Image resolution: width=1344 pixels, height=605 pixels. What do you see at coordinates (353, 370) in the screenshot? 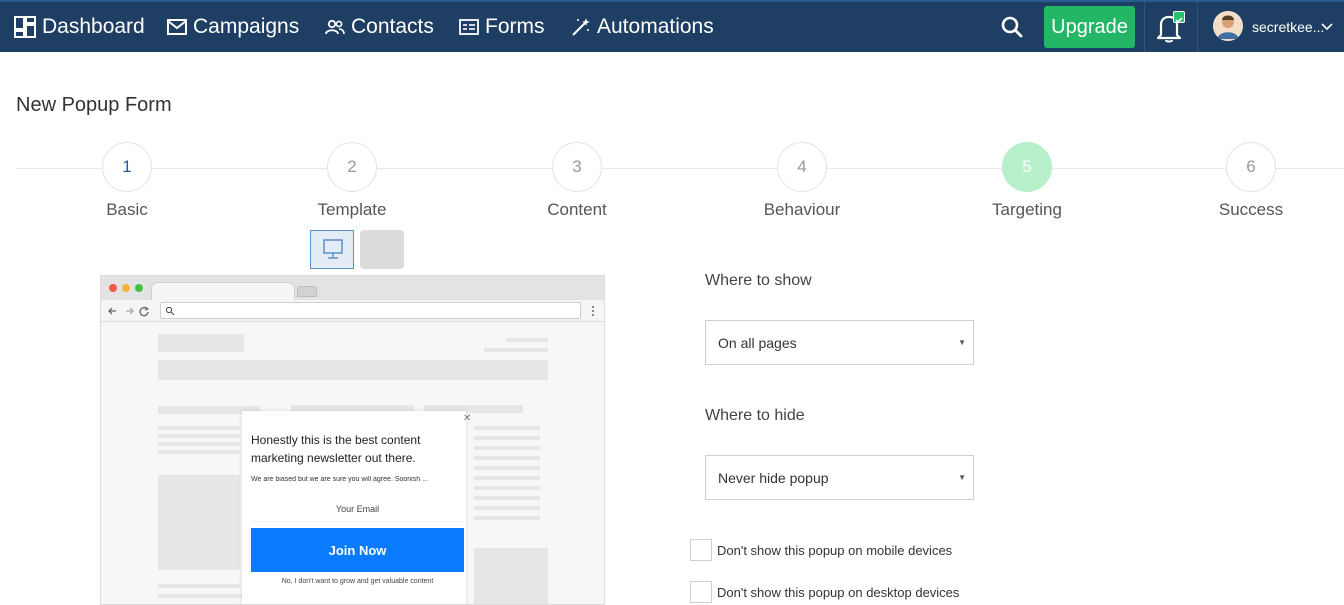
I see `placeholder-nav` at bounding box center [353, 370].